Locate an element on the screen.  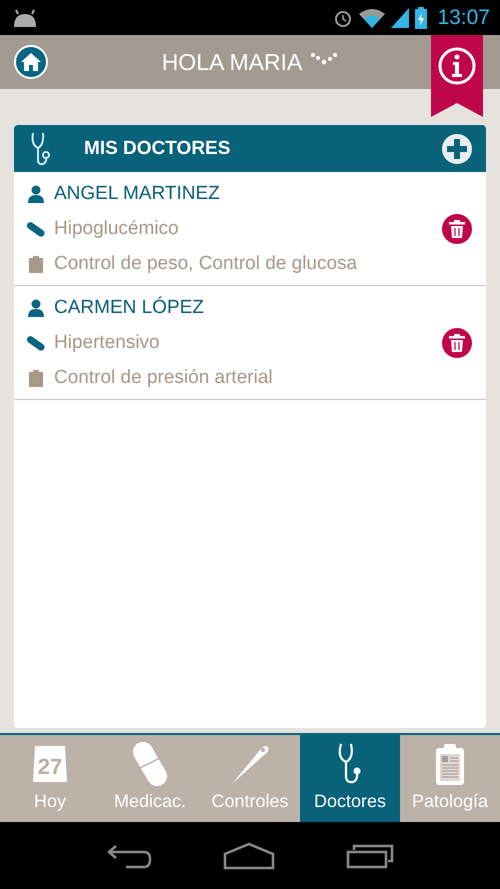
controls-text: Control de peso, Control de glucosa is located at coordinates (206, 263).